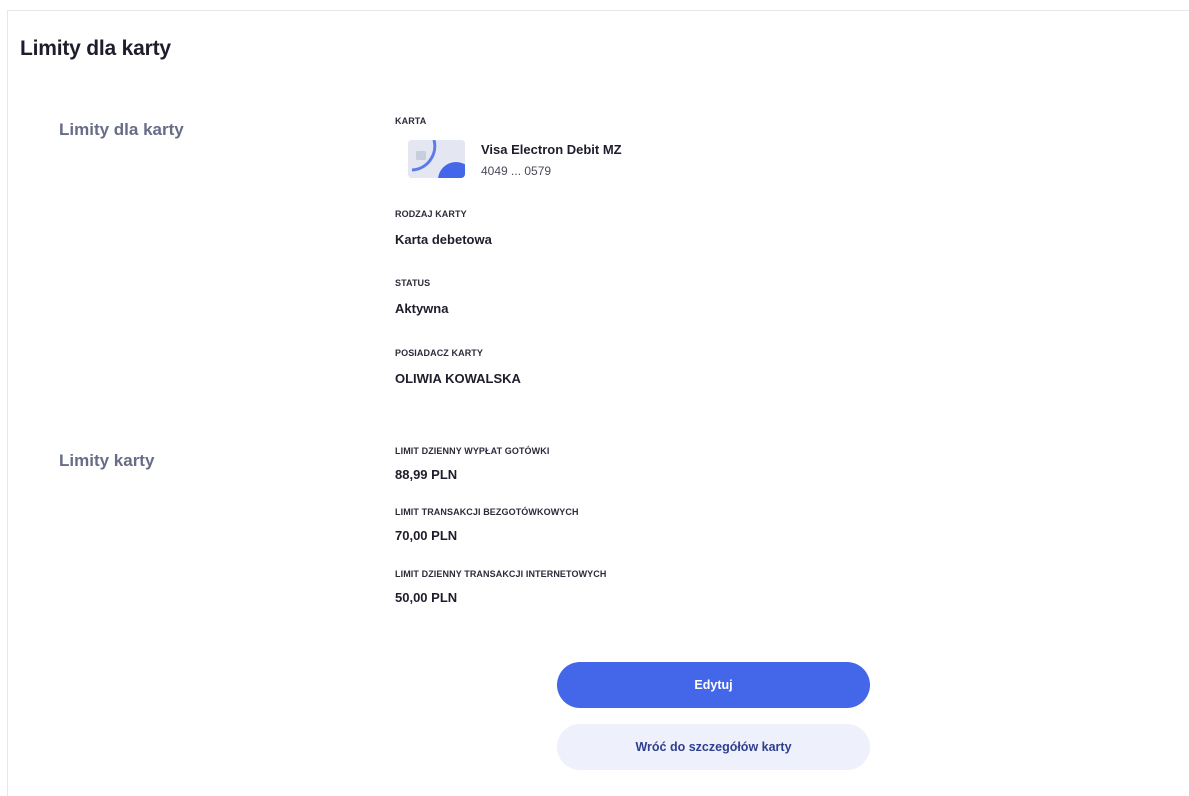  Describe the element at coordinates (487, 512) in the screenshot. I see `limit-cashless-label: LIMIT TRANSAKCJI BEZGOTÓWKOWYCH` at that location.